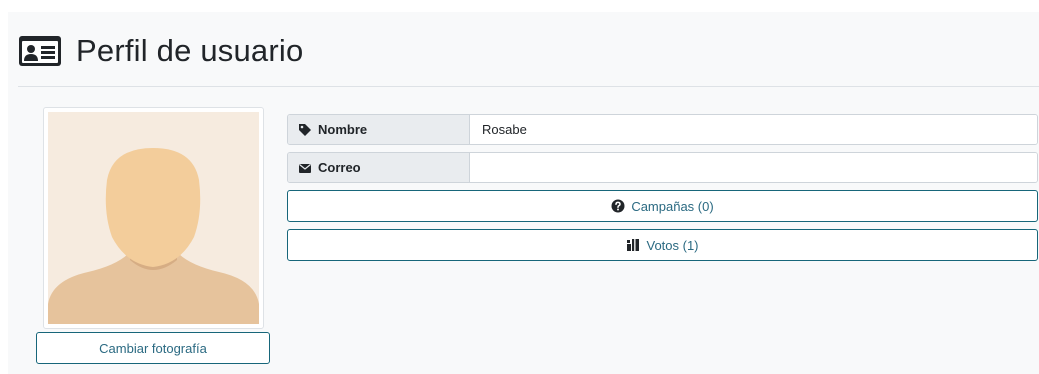  What do you see at coordinates (343, 129) in the screenshot?
I see `nombre-label-text: Nombre` at bounding box center [343, 129].